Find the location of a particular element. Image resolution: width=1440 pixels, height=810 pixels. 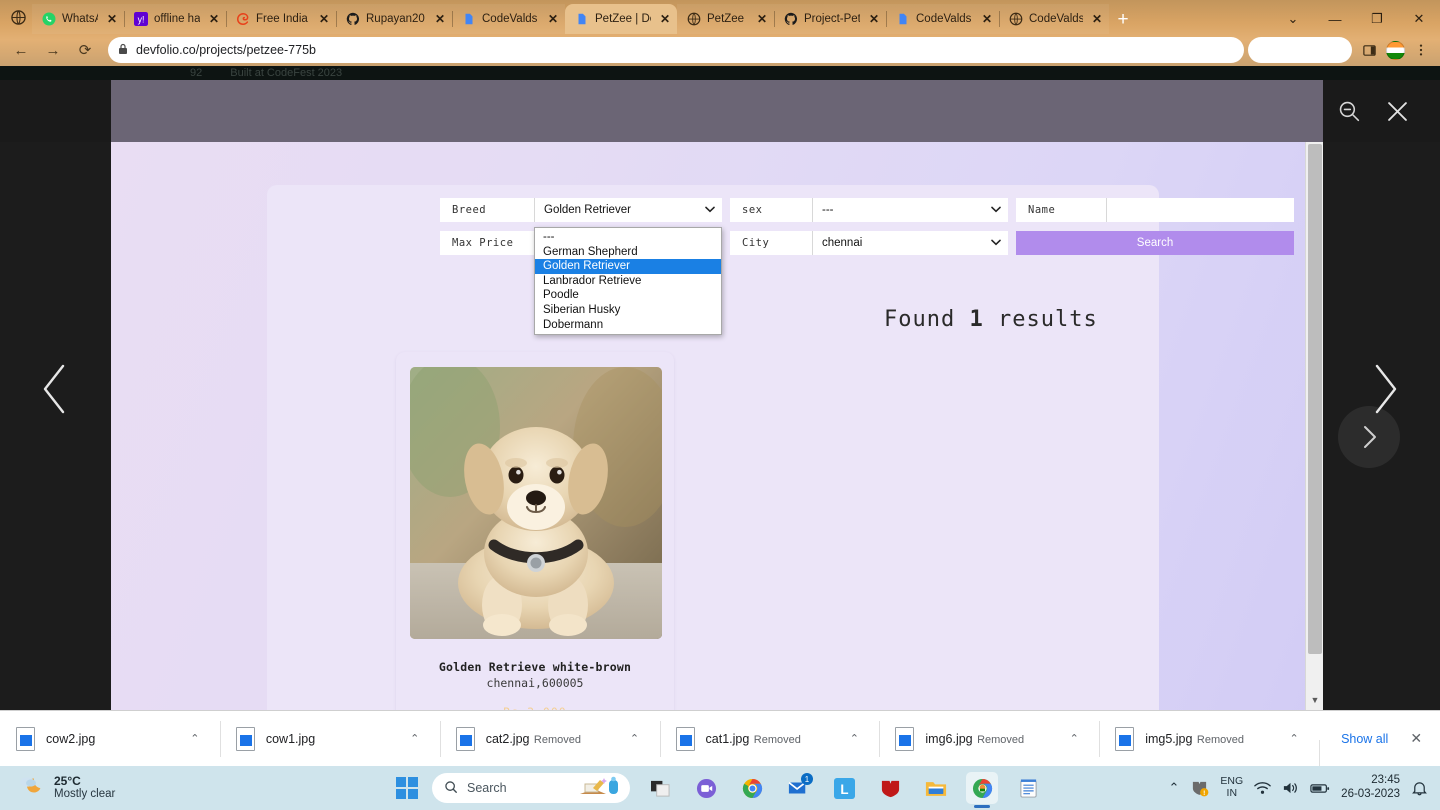

omnibox-actions-pill is located at coordinates (1300, 50).